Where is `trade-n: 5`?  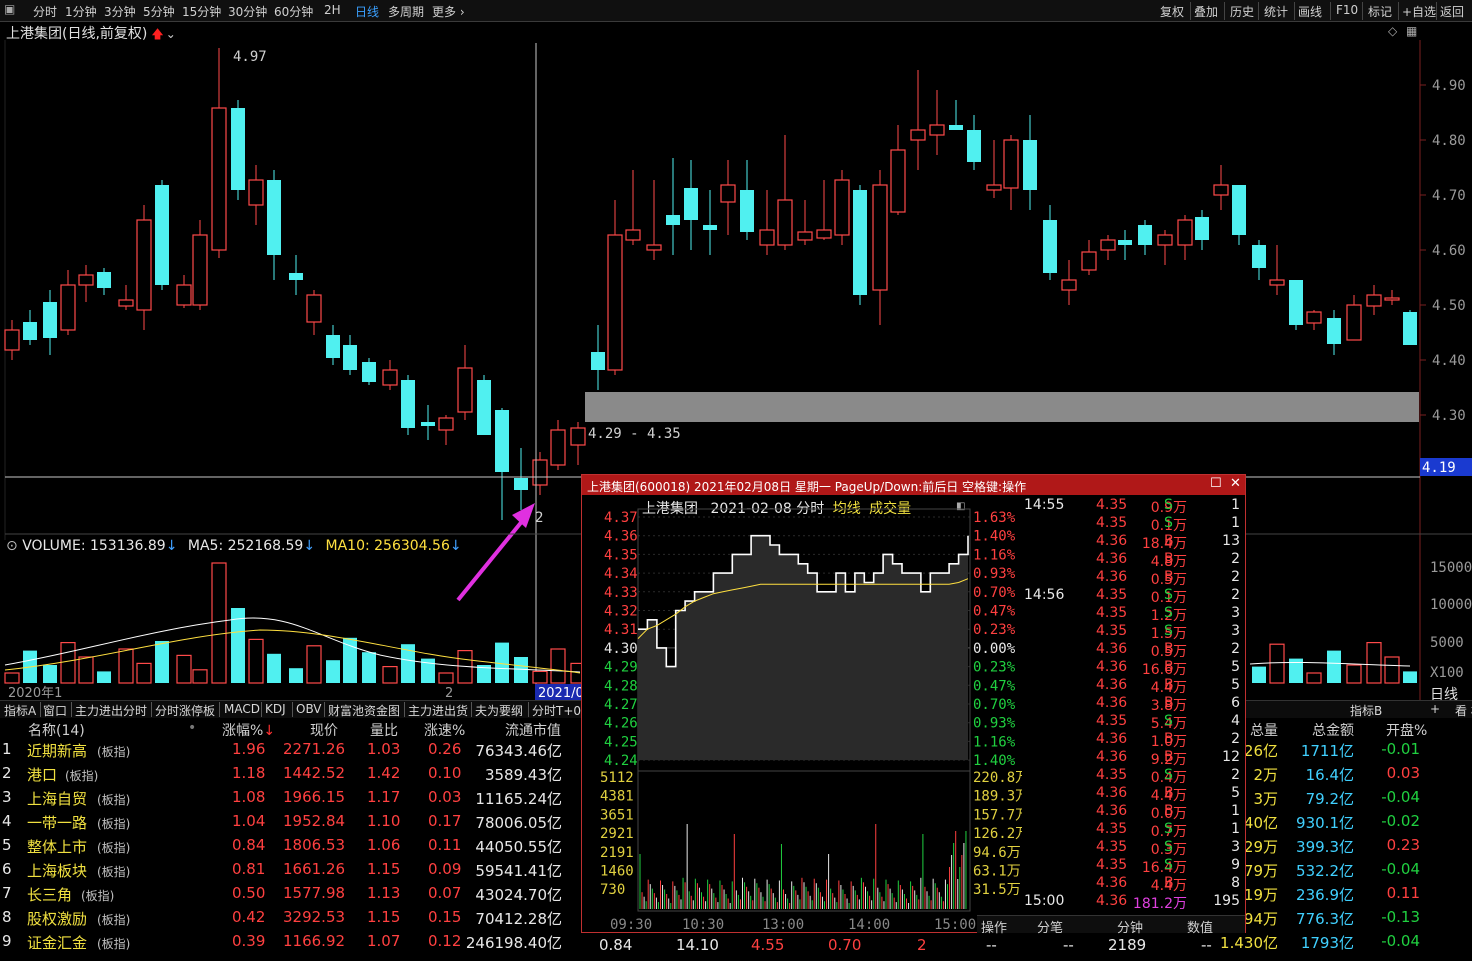 trade-n: 5 is located at coordinates (1235, 667).